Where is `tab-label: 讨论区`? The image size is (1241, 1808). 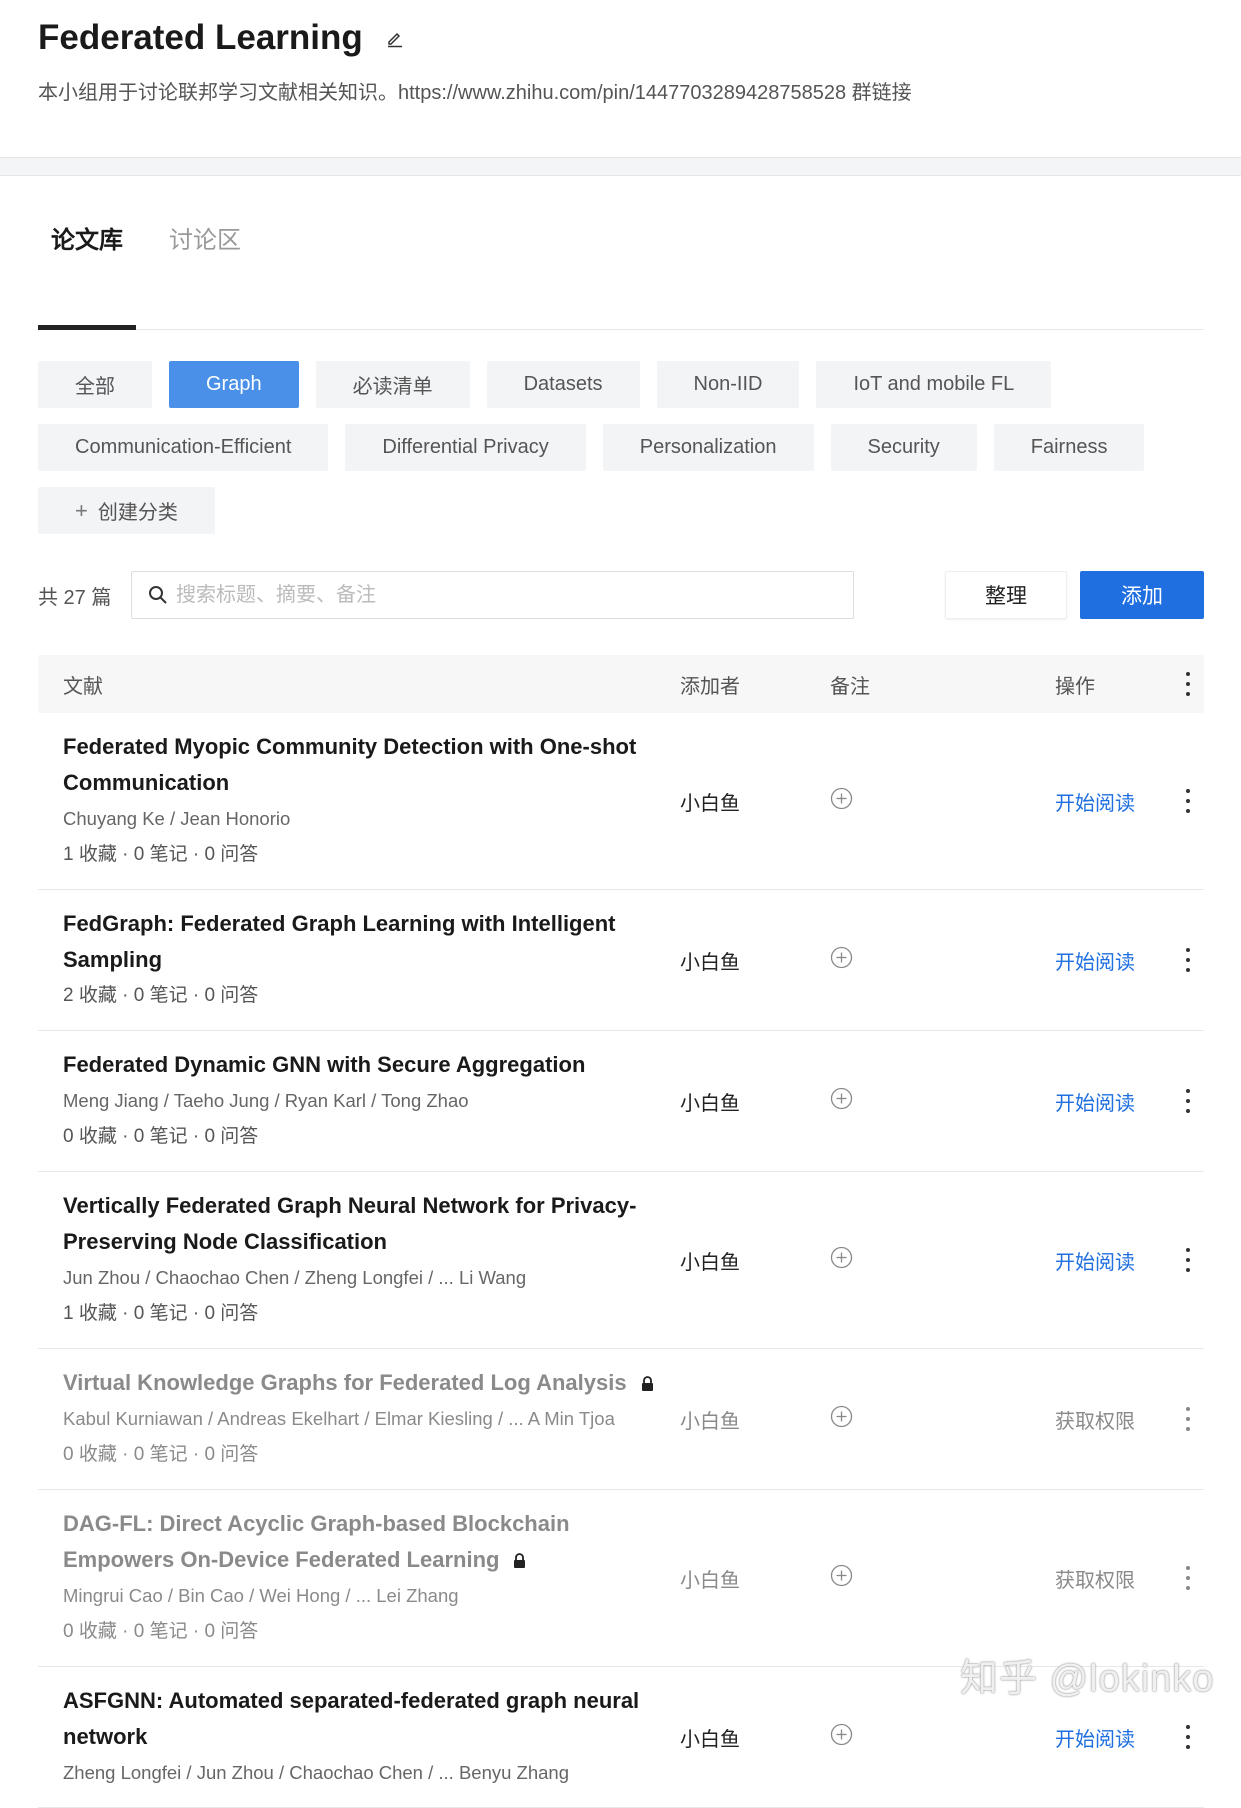
tab-label: 讨论区 is located at coordinates (205, 240).